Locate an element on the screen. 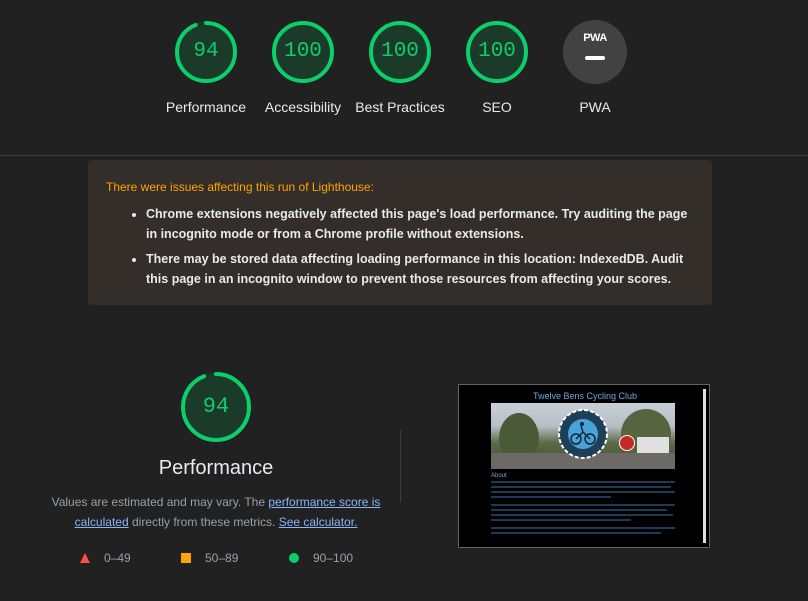 This screenshot has width=808, height=601. square-icon is located at coordinates (186, 558).